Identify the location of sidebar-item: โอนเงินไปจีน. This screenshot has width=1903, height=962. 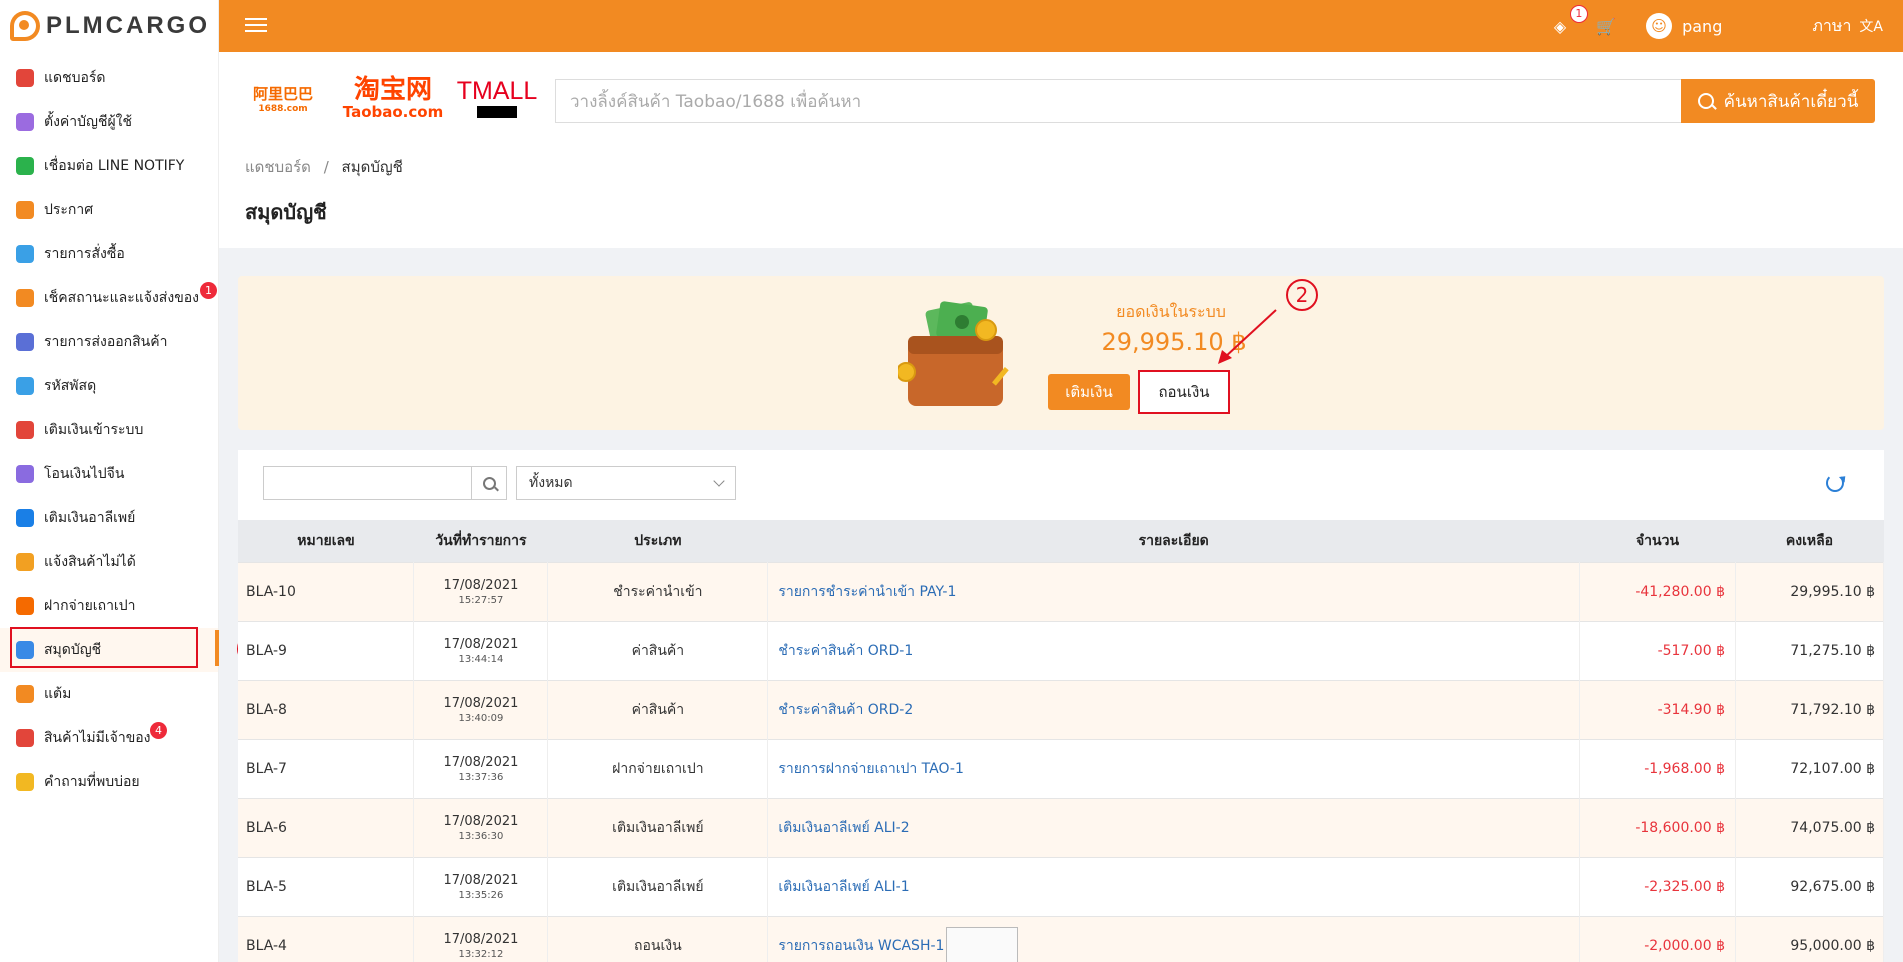
(109, 474).